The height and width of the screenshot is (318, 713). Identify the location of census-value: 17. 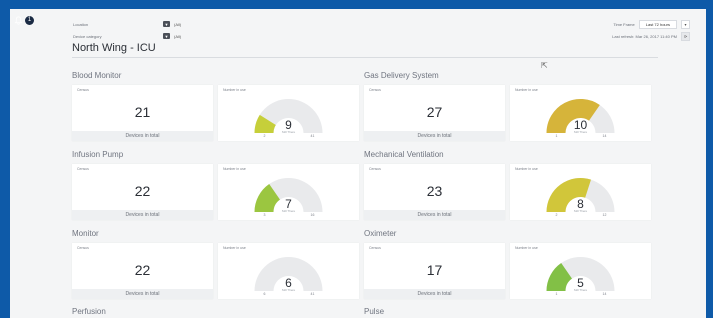
(434, 270).